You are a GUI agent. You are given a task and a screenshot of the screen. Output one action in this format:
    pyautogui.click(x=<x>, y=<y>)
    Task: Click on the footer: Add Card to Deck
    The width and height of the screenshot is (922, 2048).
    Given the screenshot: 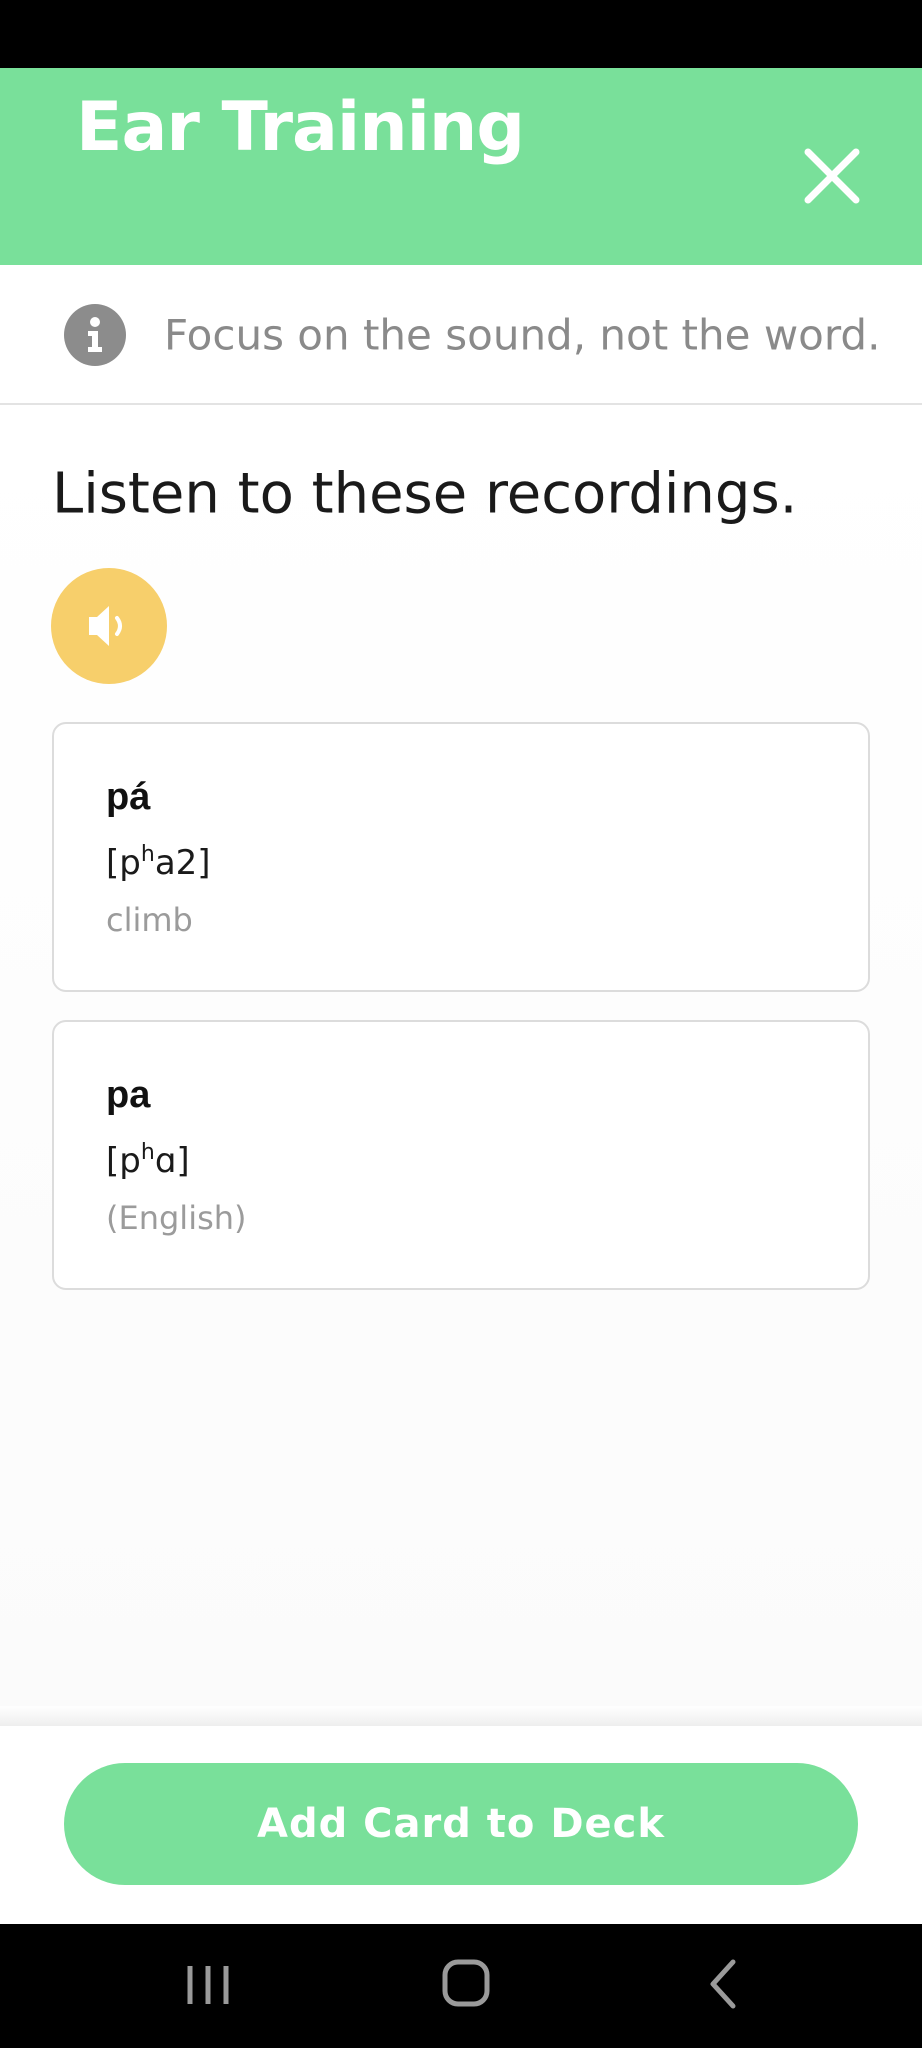 What is the action you would take?
    pyautogui.click(x=461, y=1826)
    